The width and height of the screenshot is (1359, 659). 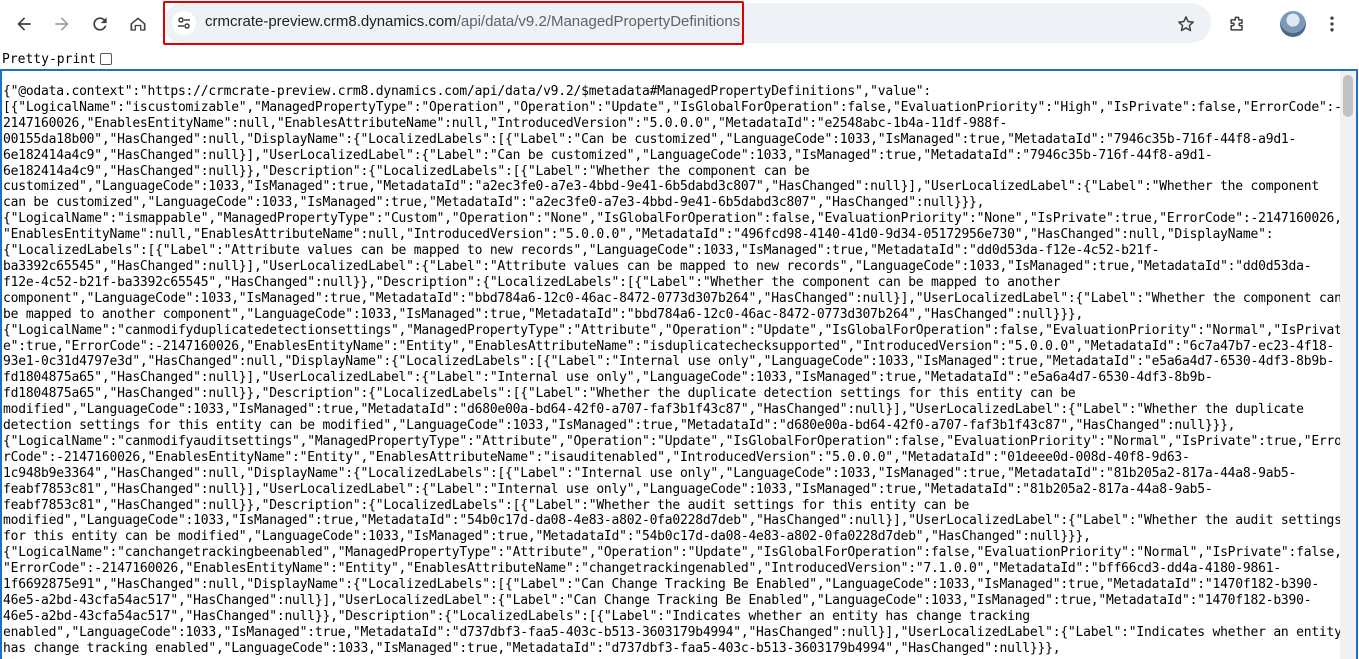 I want to click on reload-icon, so click(x=100, y=24).